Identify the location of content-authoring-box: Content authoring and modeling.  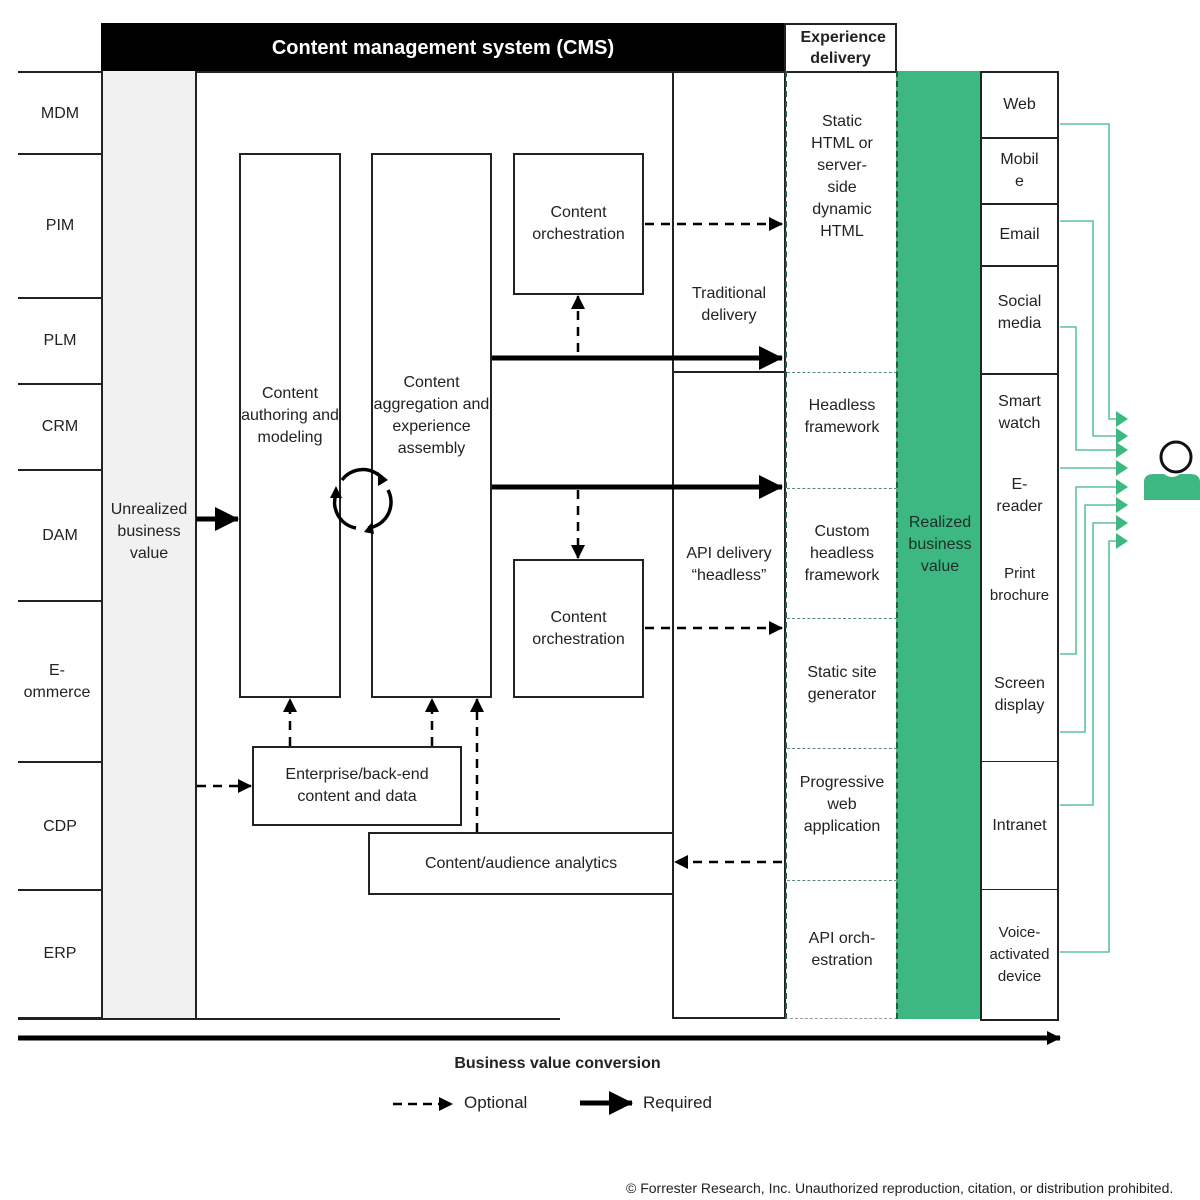
(290, 425).